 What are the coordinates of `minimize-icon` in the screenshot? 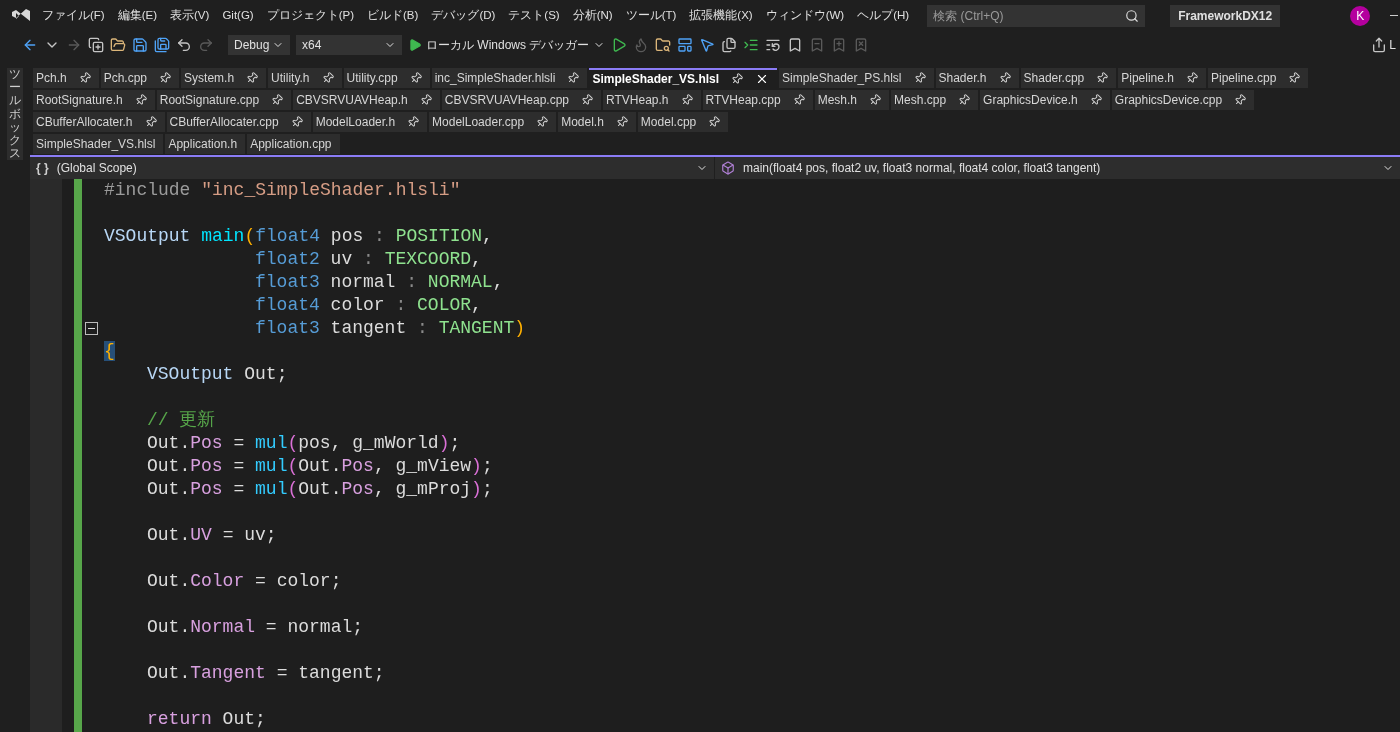 It's located at (1394, 16).